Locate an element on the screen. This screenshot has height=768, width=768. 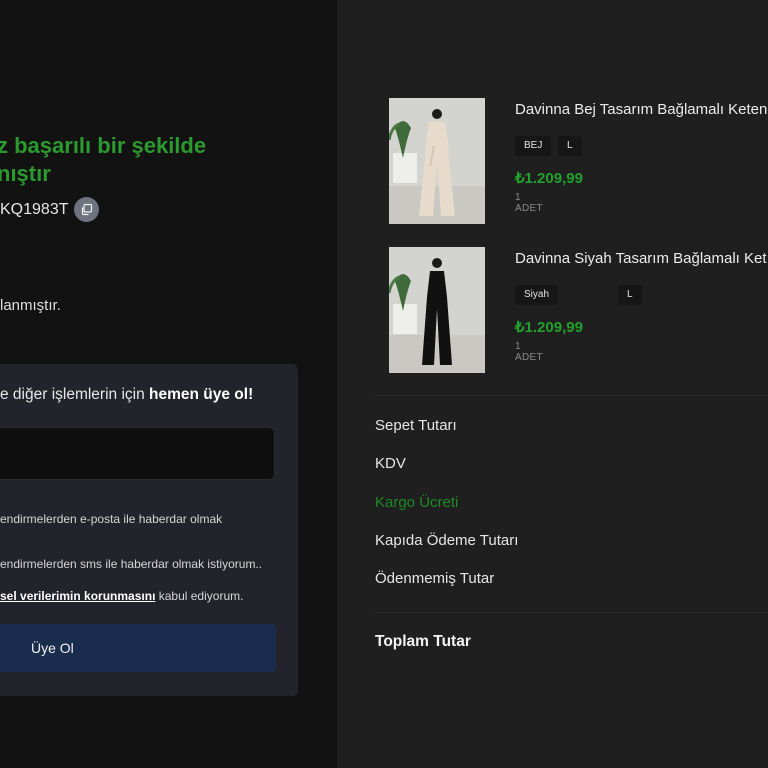
success-title: z başarılı bir şekilde nıştır is located at coordinates (168, 160).